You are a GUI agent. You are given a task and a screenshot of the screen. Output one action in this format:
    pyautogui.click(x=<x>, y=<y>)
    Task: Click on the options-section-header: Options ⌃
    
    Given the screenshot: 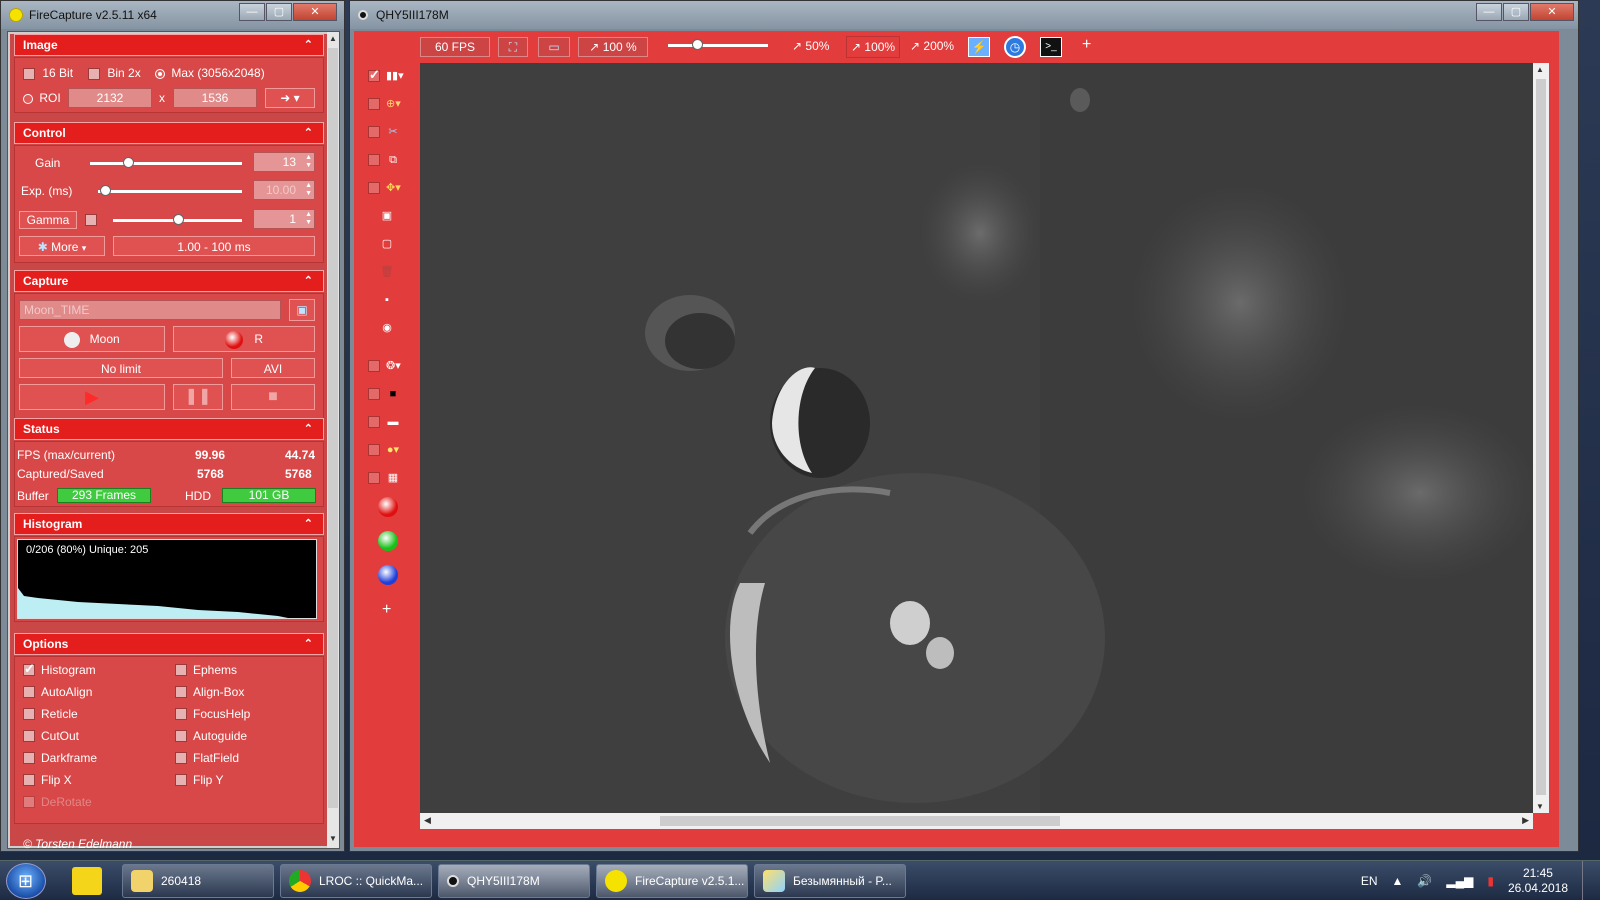 What is the action you would take?
    pyautogui.click(x=169, y=644)
    